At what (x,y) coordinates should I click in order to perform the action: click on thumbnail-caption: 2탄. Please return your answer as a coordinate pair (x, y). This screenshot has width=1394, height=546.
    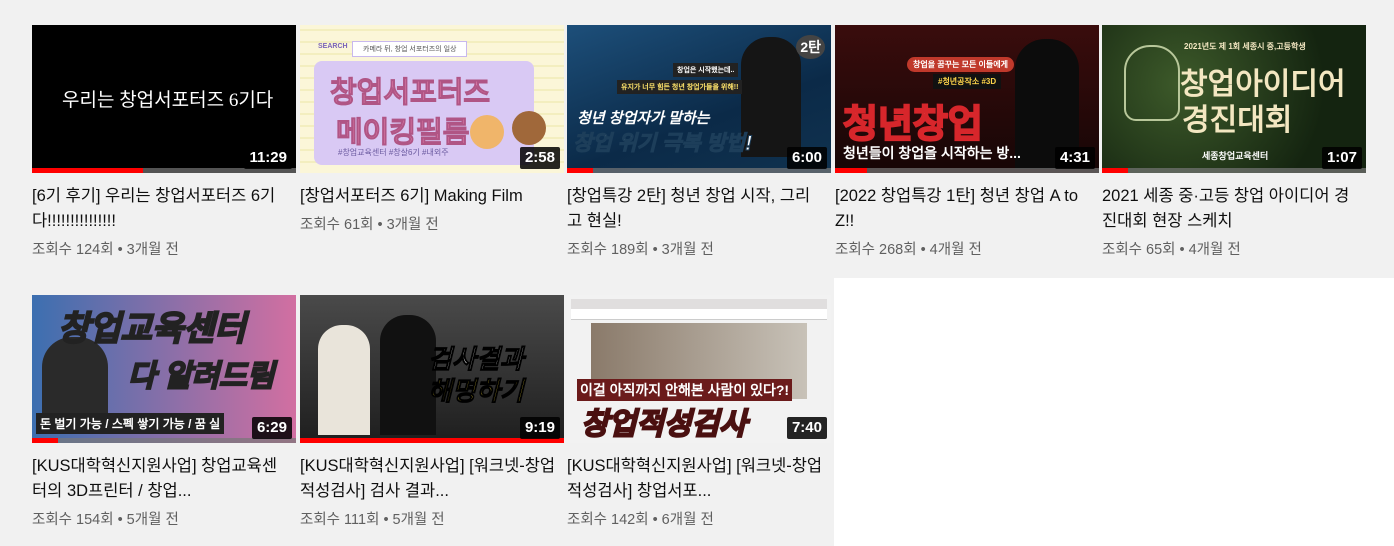
    Looking at the image, I should click on (810, 47).